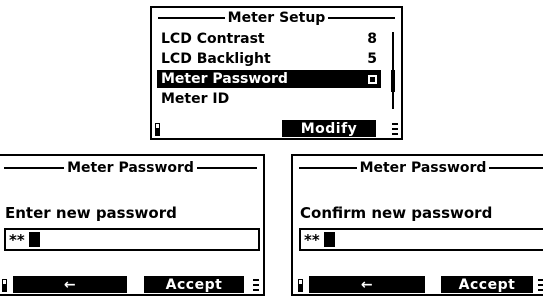 This screenshot has width=543, height=296. I want to click on menu-item-value: 8, so click(372, 39).